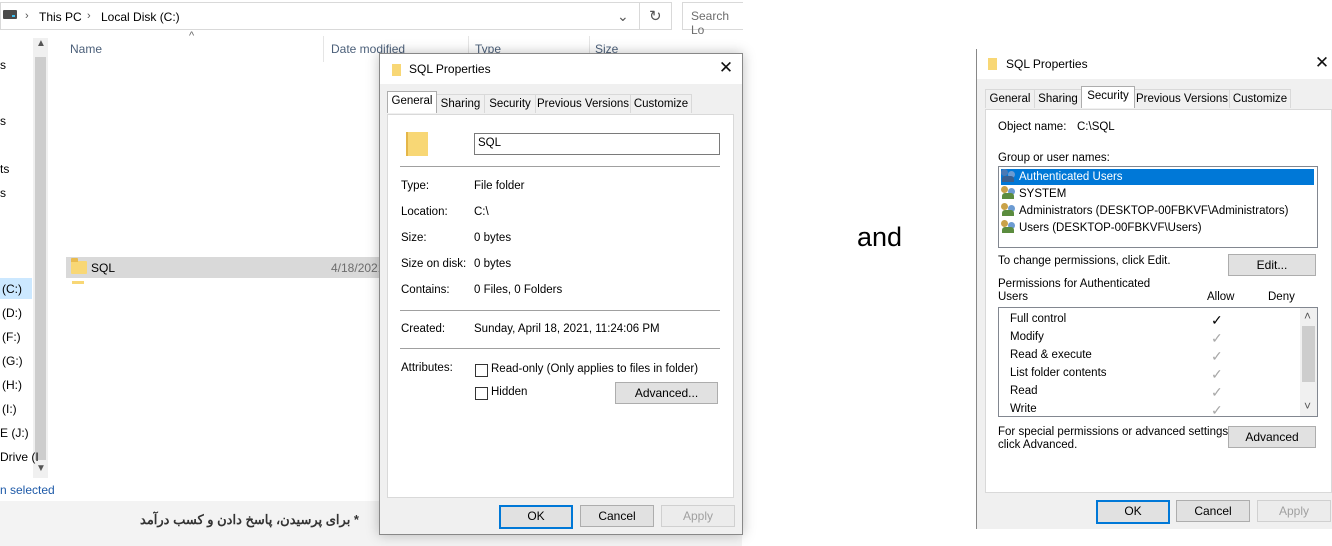  Describe the element at coordinates (481, 370) in the screenshot. I see `readonly-checkbox` at that location.